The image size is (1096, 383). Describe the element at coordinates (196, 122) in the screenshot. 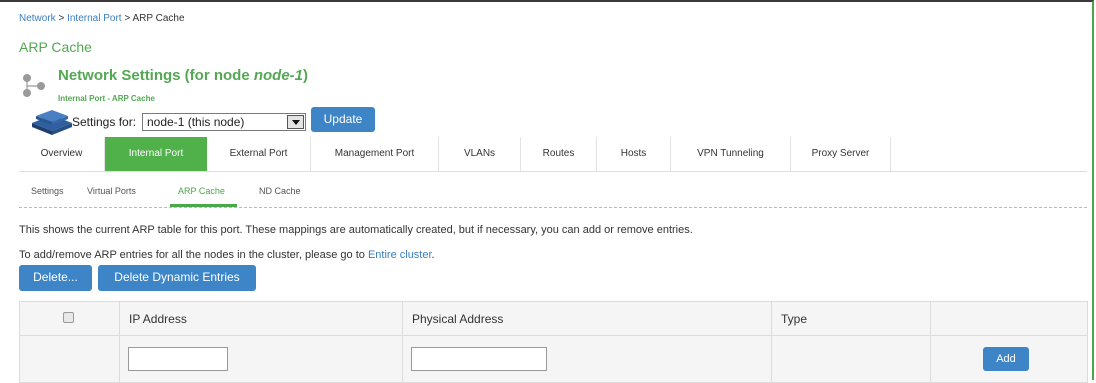

I see `node-select-value: node-1 (this node)` at that location.